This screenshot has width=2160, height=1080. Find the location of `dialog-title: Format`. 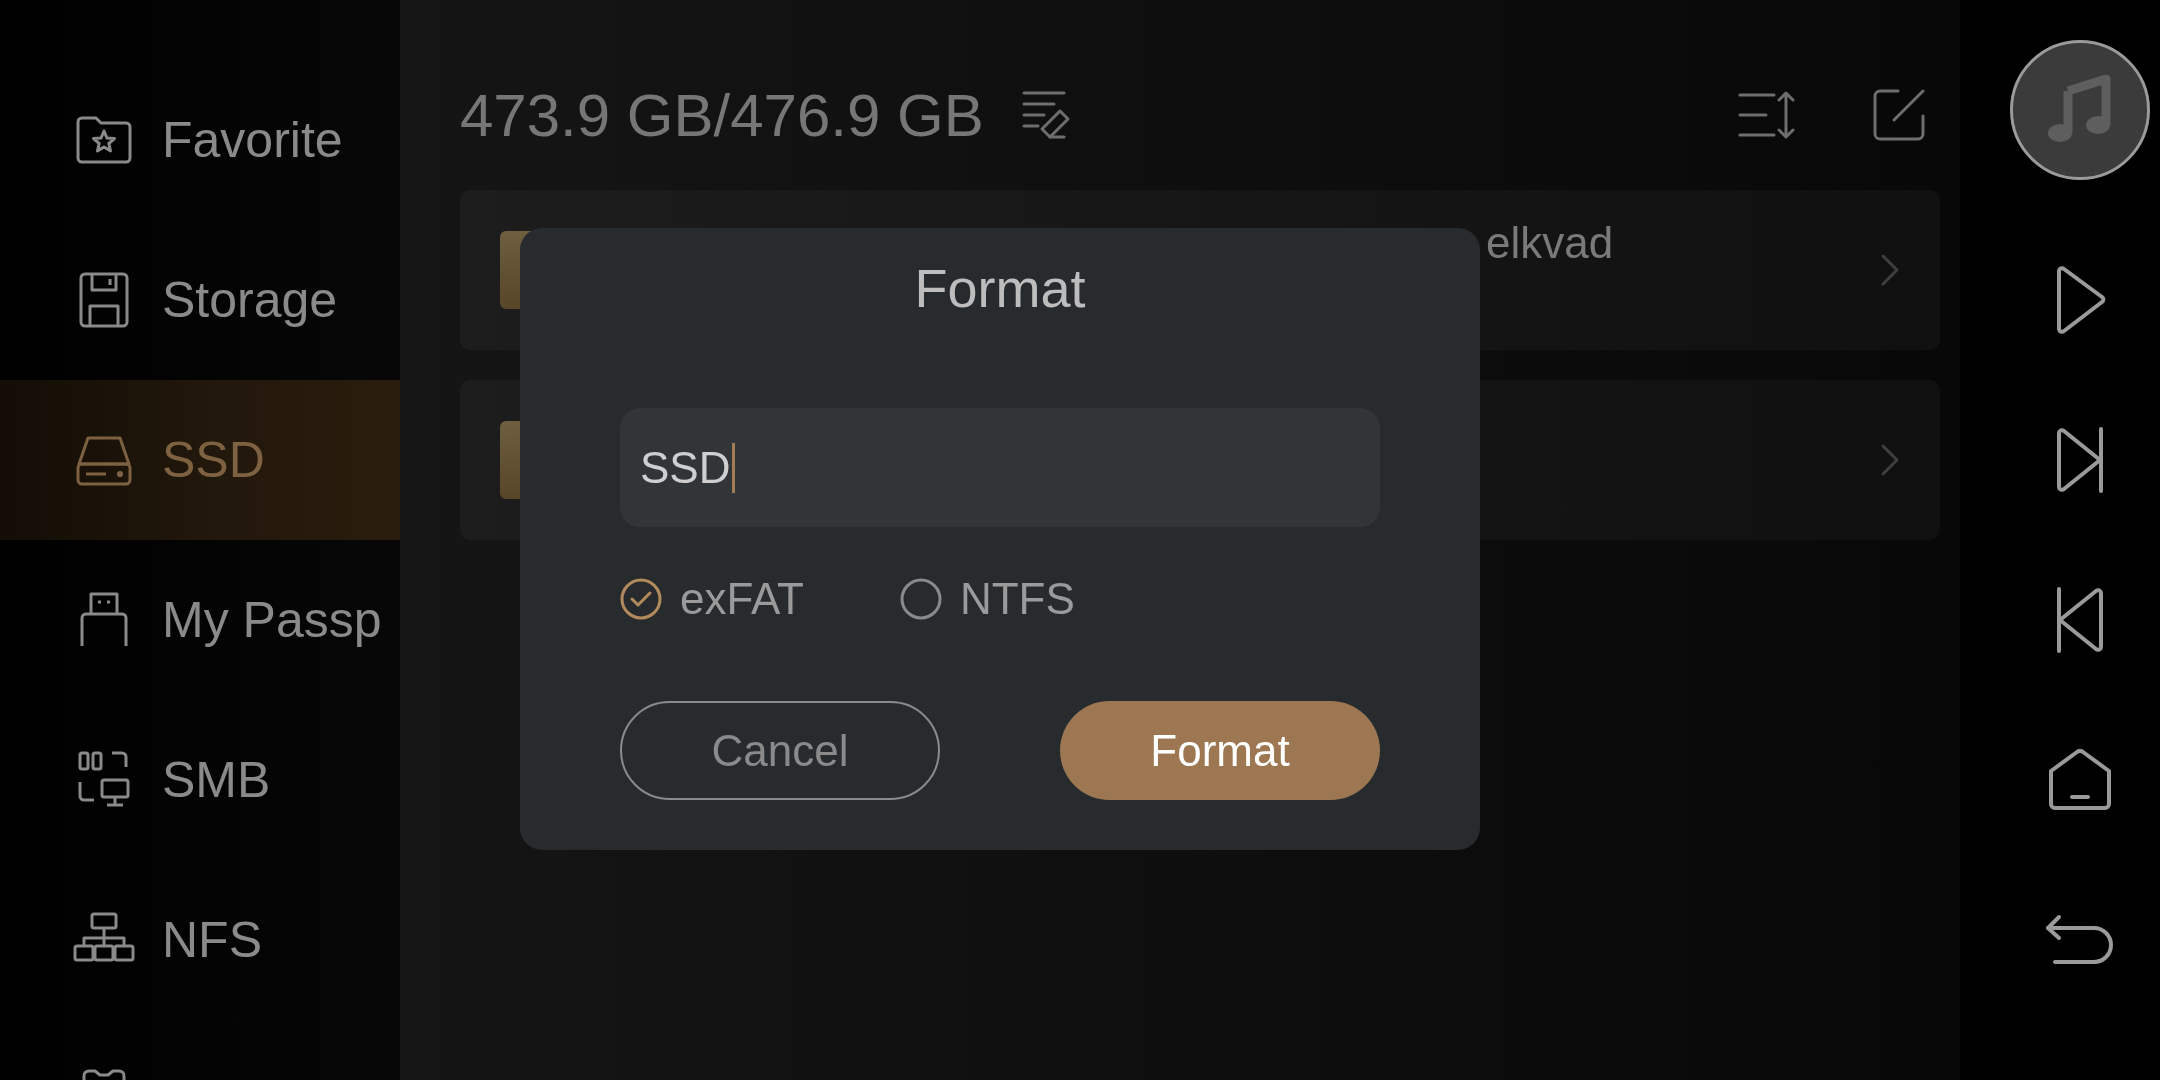

dialog-title: Format is located at coordinates (1000, 288).